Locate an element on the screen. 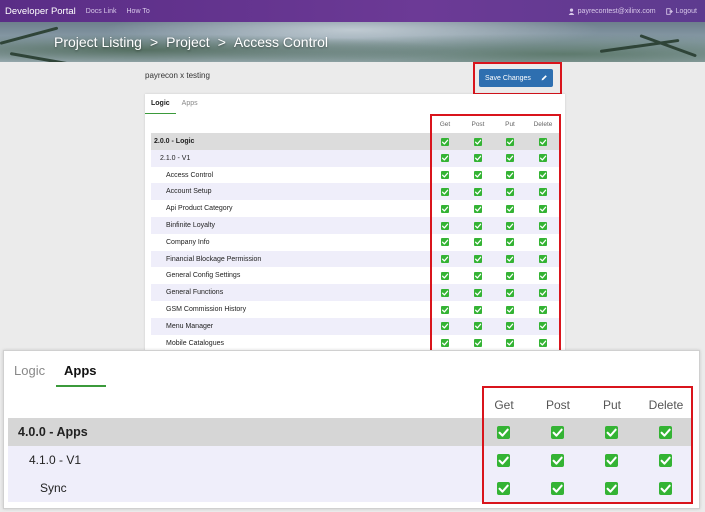  row-label: General Functions is located at coordinates (195, 293).